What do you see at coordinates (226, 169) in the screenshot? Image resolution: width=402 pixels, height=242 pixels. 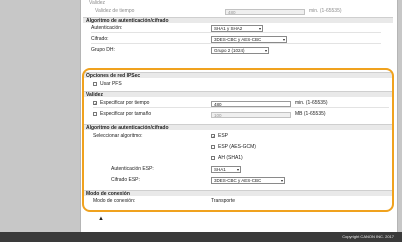 I see `esp-auth-select: SHA1 ▾` at bounding box center [226, 169].